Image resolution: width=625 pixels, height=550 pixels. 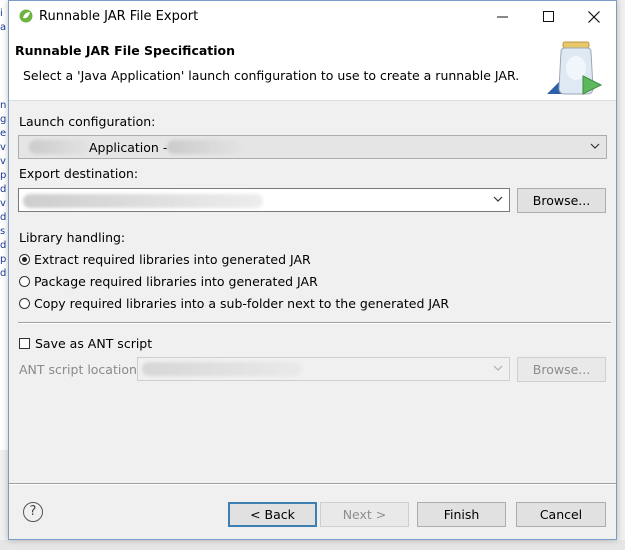 What do you see at coordinates (312, 484) in the screenshot?
I see `footer-divider` at bounding box center [312, 484].